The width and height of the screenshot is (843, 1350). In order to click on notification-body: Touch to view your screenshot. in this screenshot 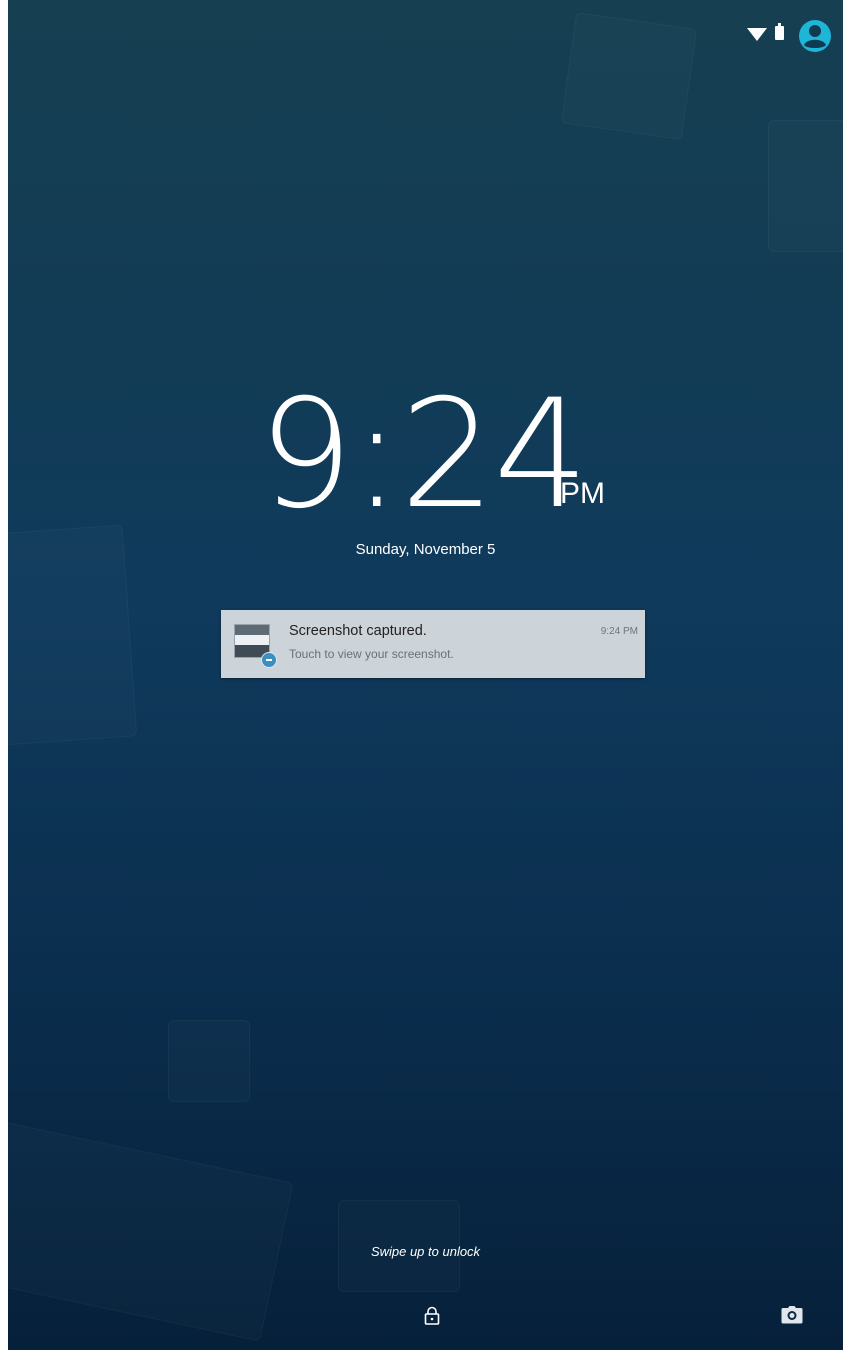, I will do `click(371, 654)`.